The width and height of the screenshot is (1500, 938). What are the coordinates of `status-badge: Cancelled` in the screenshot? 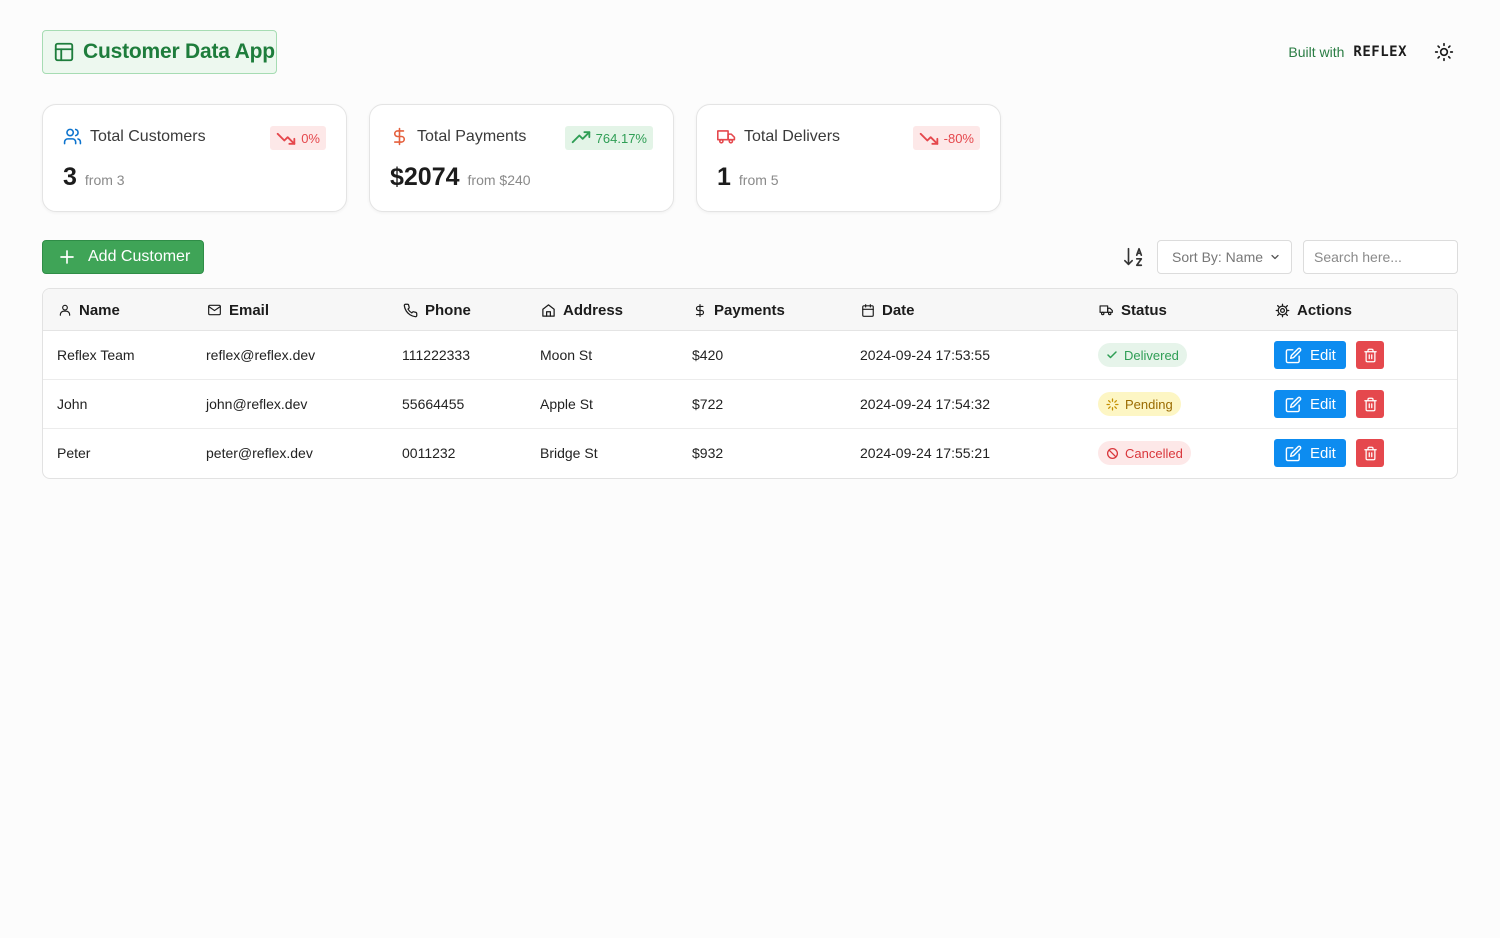 It's located at (1144, 453).